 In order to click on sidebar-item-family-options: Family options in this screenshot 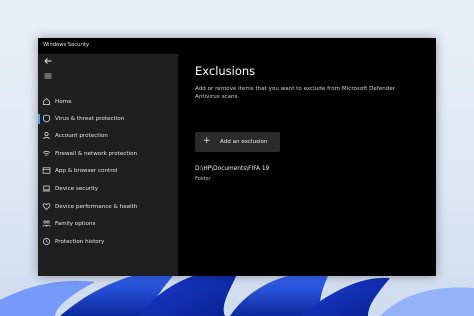, I will do `click(108, 224)`.